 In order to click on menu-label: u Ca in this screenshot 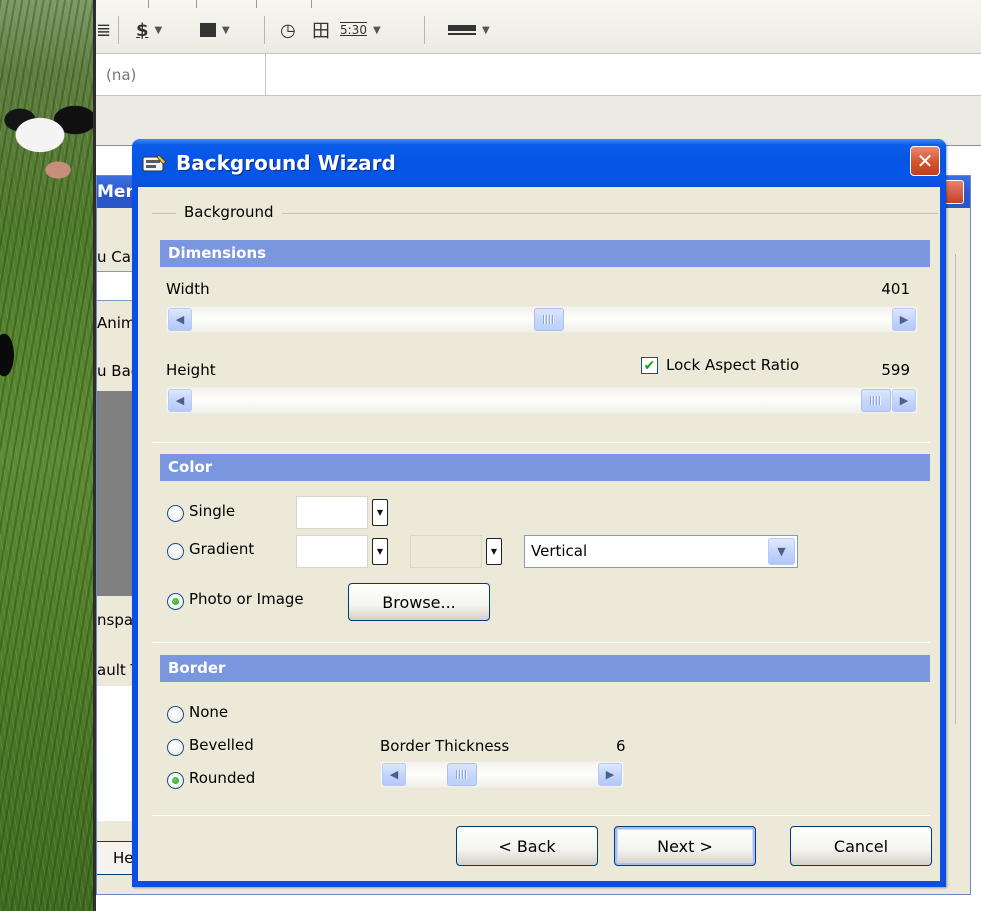, I will do `click(114, 257)`.